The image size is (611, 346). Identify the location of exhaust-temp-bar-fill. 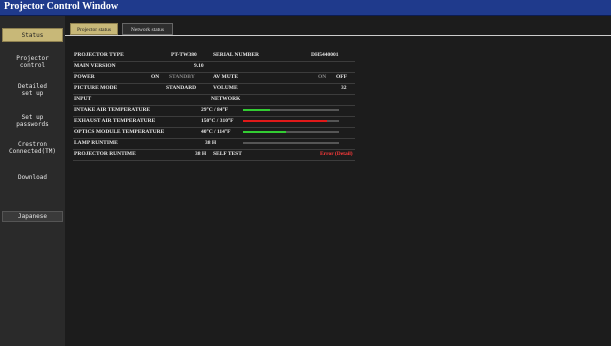
(285, 121).